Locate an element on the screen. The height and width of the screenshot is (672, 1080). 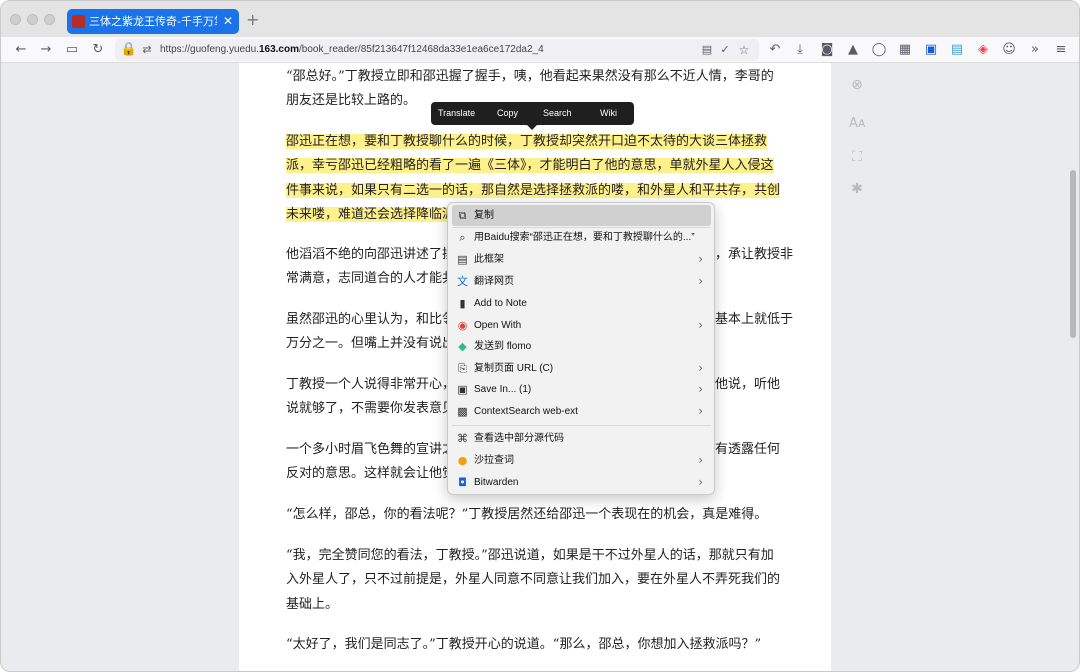
tab-active: 三体之紫龙王传奇-千手万掌-免费 ✕ is located at coordinates (153, 21).